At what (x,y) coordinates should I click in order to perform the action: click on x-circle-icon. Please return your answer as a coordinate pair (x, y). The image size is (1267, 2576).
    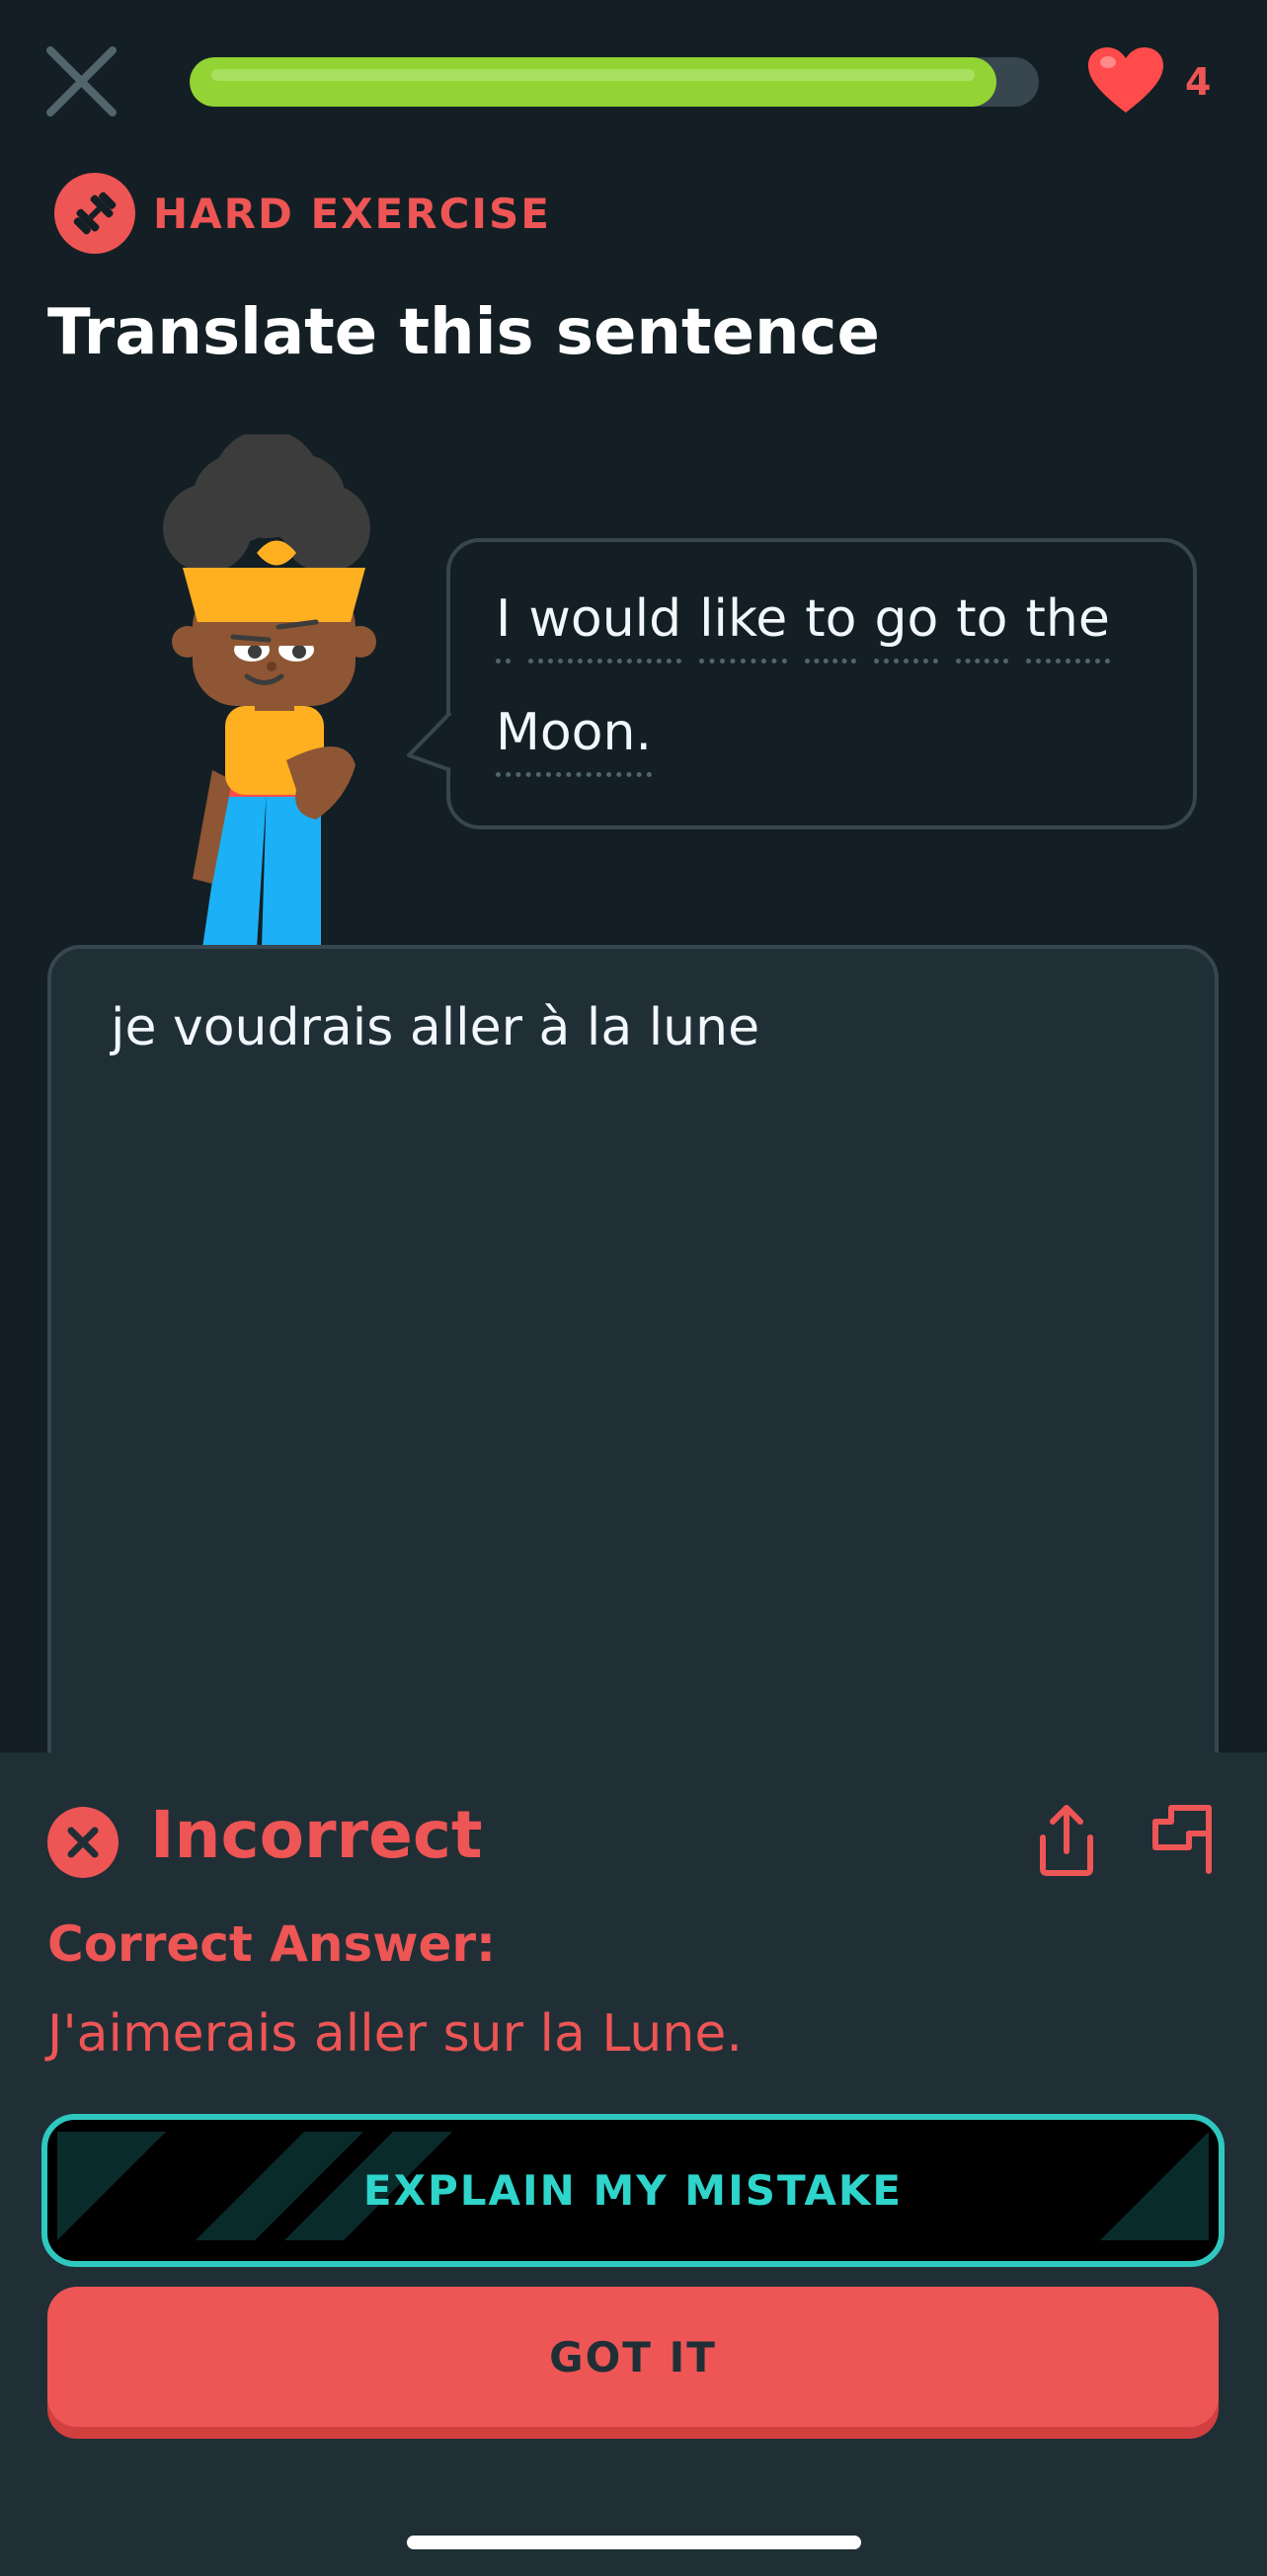
    Looking at the image, I should click on (83, 1842).